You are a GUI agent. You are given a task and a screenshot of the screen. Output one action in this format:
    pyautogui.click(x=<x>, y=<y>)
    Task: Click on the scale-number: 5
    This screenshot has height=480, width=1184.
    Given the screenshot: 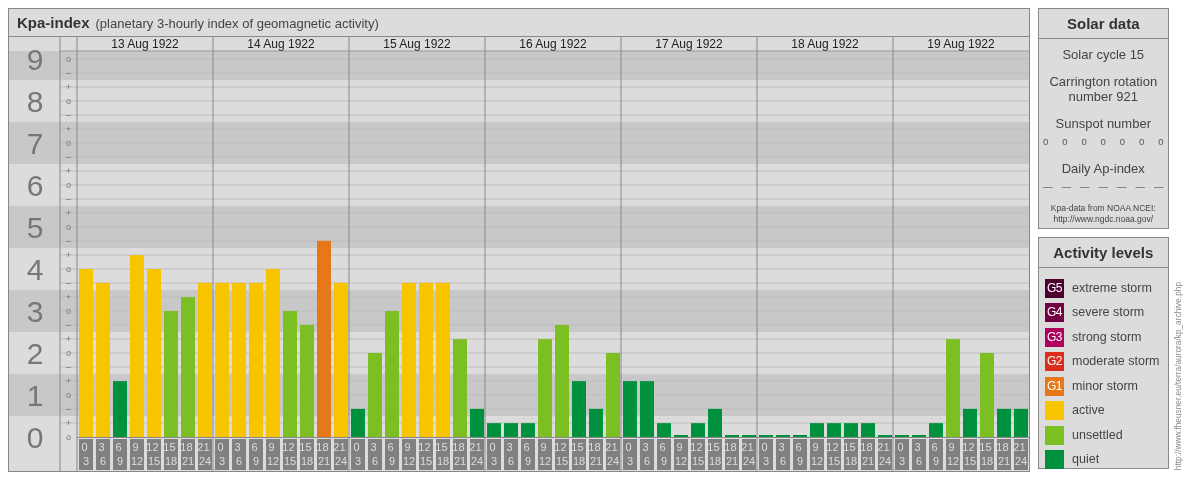 What is the action you would take?
    pyautogui.click(x=35, y=227)
    